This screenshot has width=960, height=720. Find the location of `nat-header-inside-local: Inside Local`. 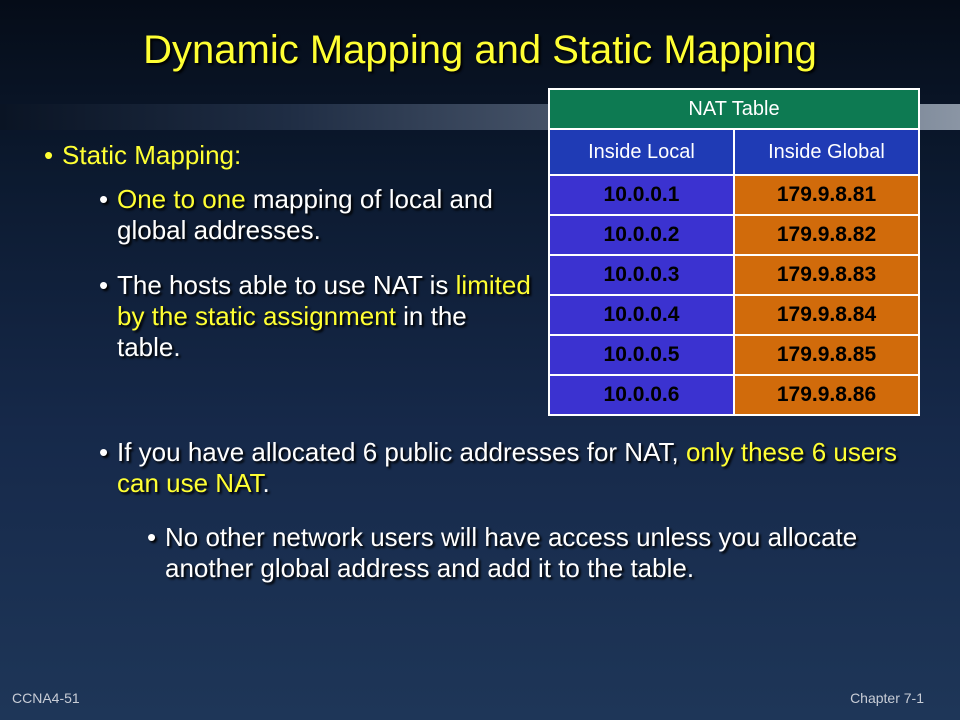

nat-header-inside-local: Inside Local is located at coordinates (641, 152).